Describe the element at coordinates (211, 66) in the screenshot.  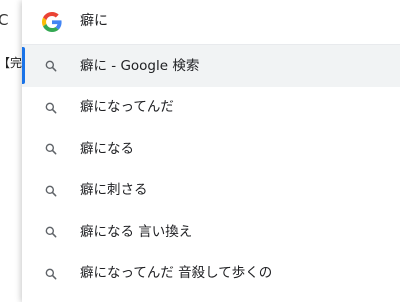
I see `suggestion-item: 癖に - Google 検索` at that location.